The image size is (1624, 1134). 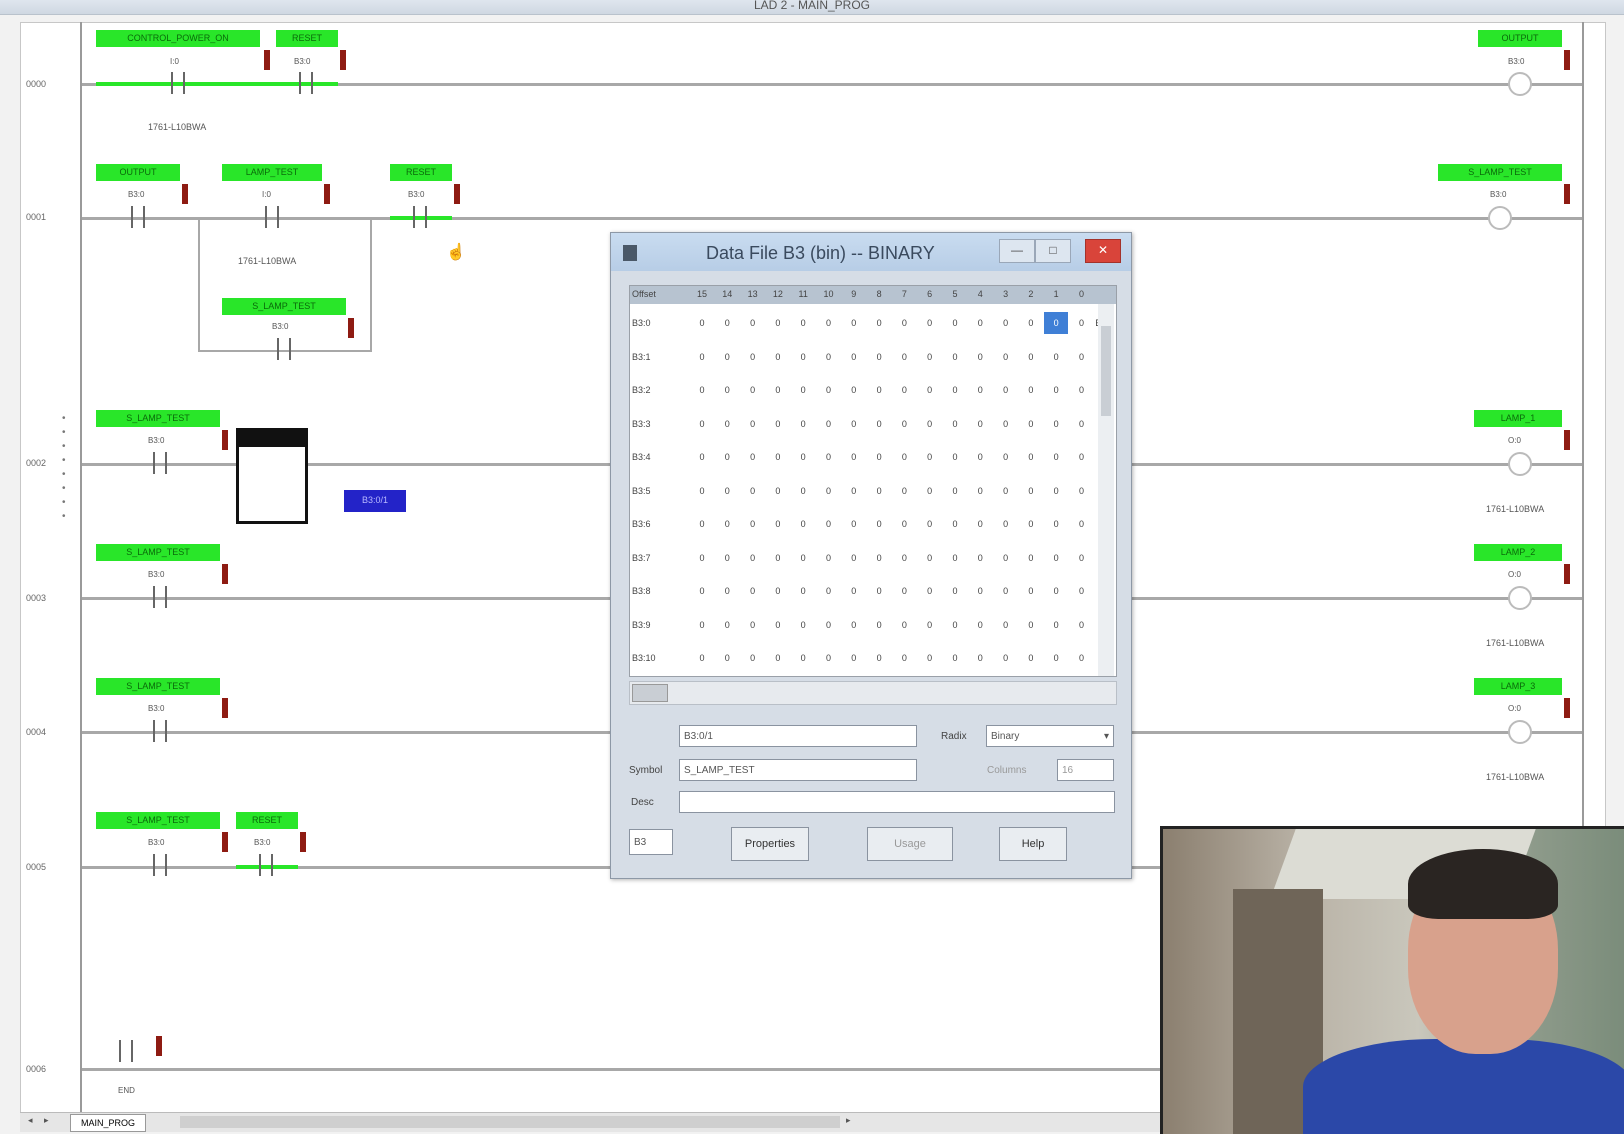 I want to click on table-row: B3:8 0 0 0 0 0 0 0 0 0 0 0 0 0 0 0 0, so click(x=873, y=593).